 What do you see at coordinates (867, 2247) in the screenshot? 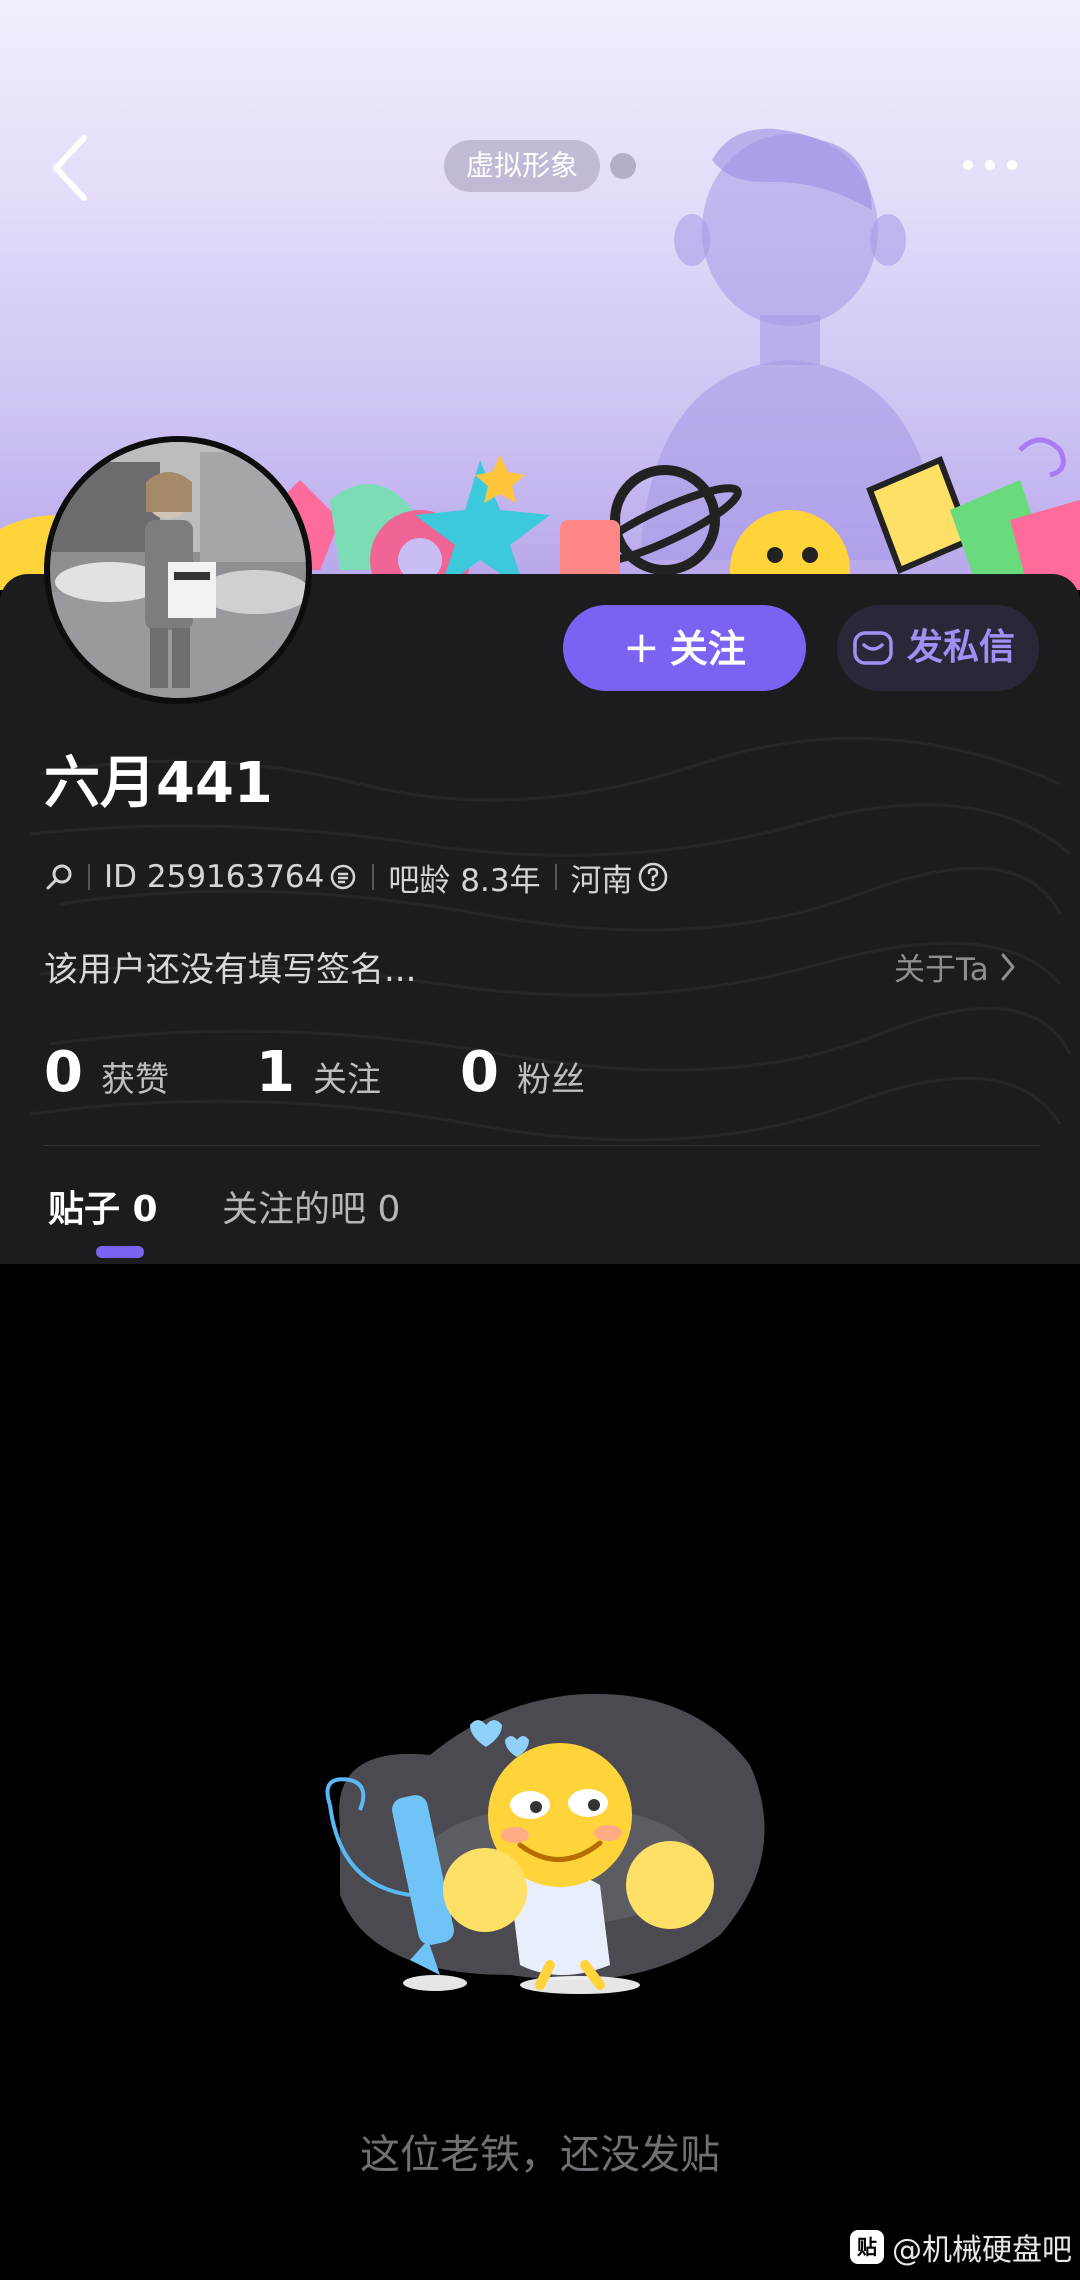
I see `tieba-logo-icon: 贴` at bounding box center [867, 2247].